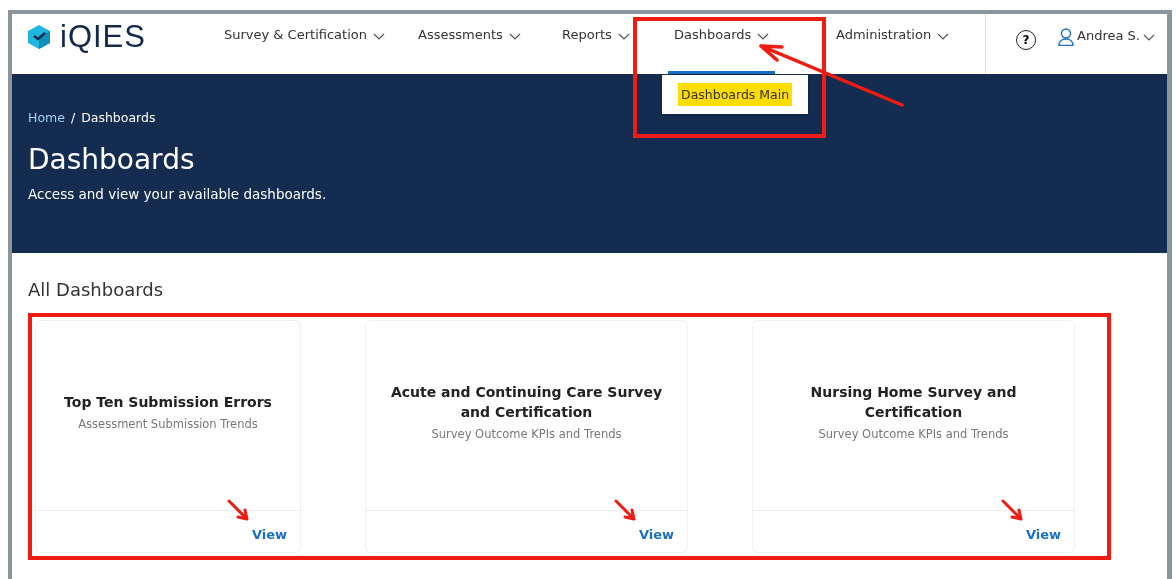  What do you see at coordinates (1106, 37) in the screenshot?
I see `user-menu: Andrea S.` at bounding box center [1106, 37].